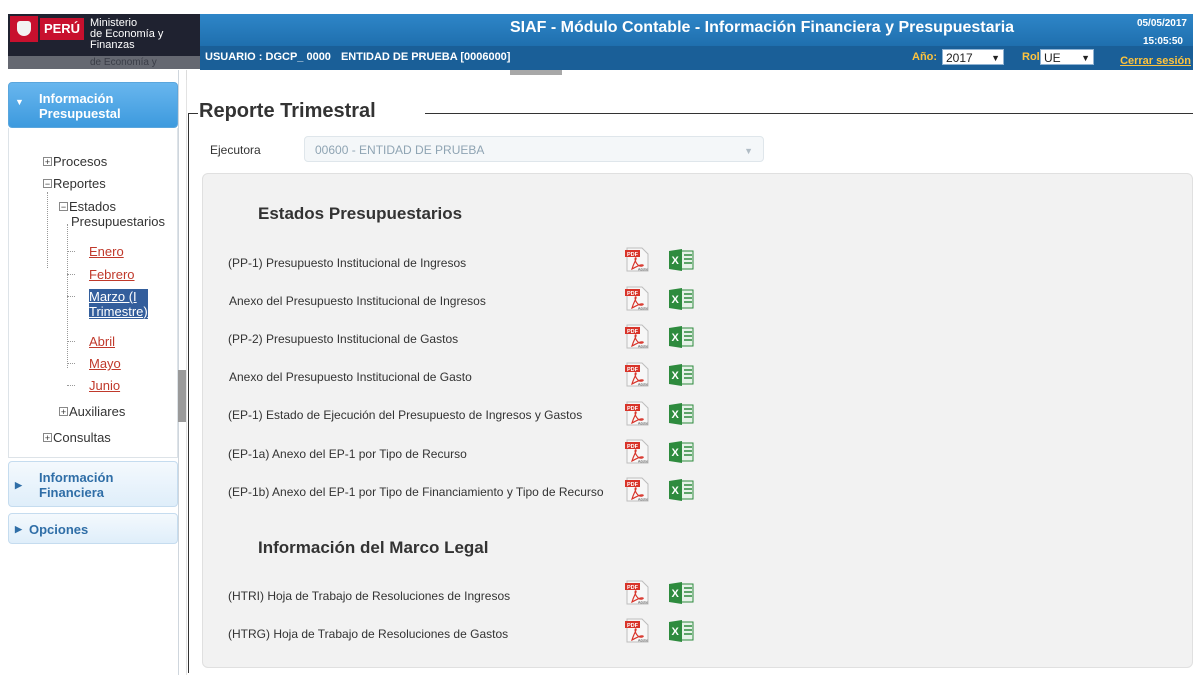  Describe the element at coordinates (425, 57) in the screenshot. I see `entity-name: ENTIDAD DE PRUEBA [0006000]` at that location.